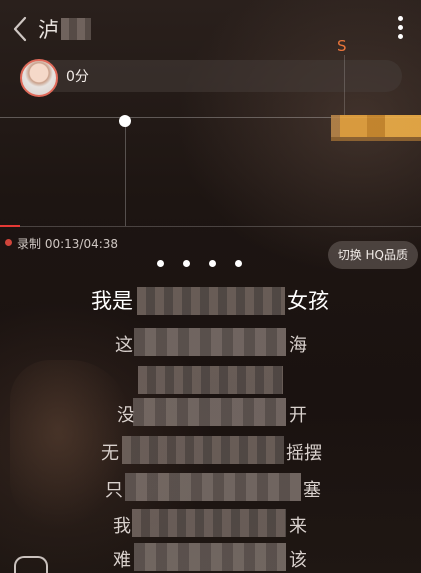  I want to click on pitch-marker-line, so click(344, 85).